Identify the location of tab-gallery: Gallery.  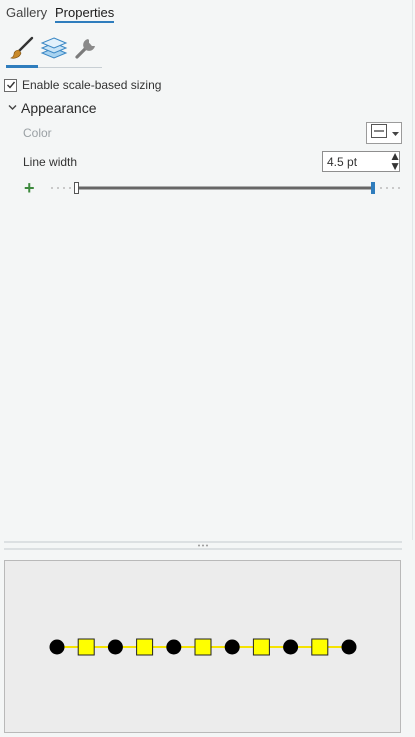
(26, 12).